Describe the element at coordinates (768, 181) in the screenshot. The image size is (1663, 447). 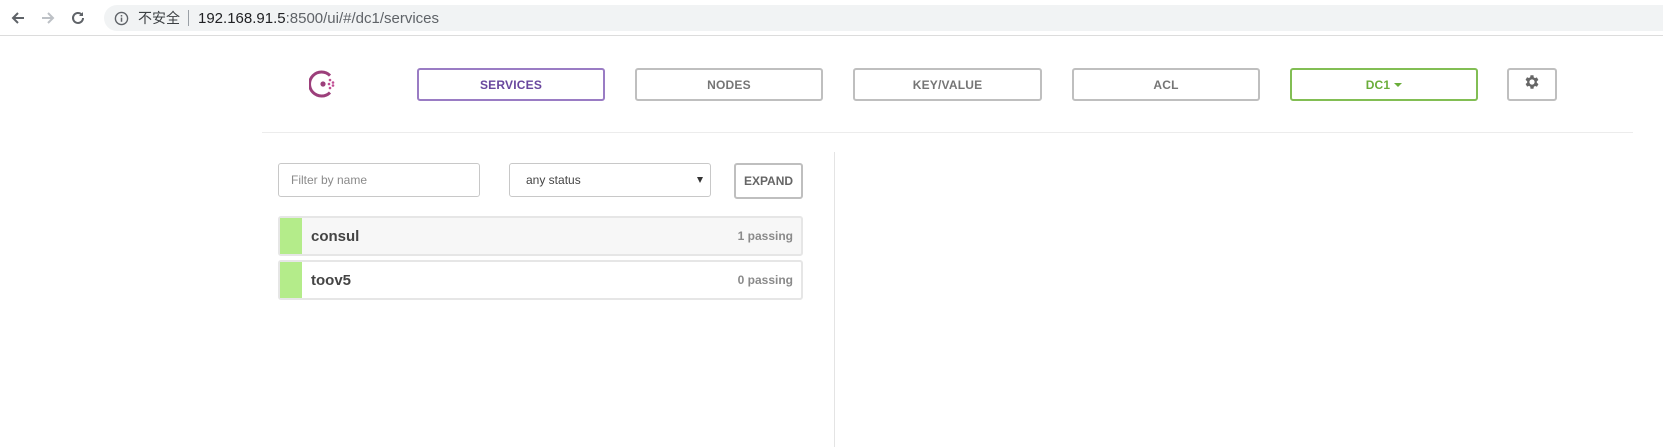
I see `expand-button: EXPAND` at that location.